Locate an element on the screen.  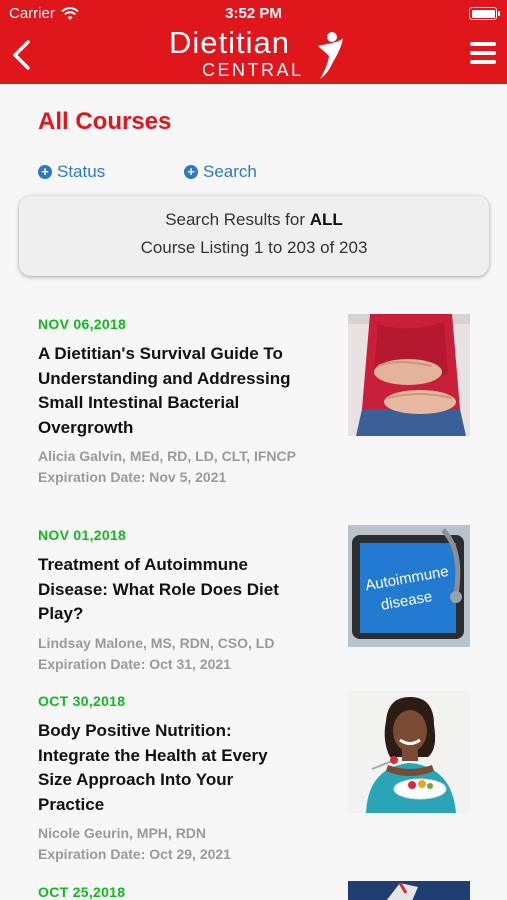
back-button is located at coordinates (23, 55).